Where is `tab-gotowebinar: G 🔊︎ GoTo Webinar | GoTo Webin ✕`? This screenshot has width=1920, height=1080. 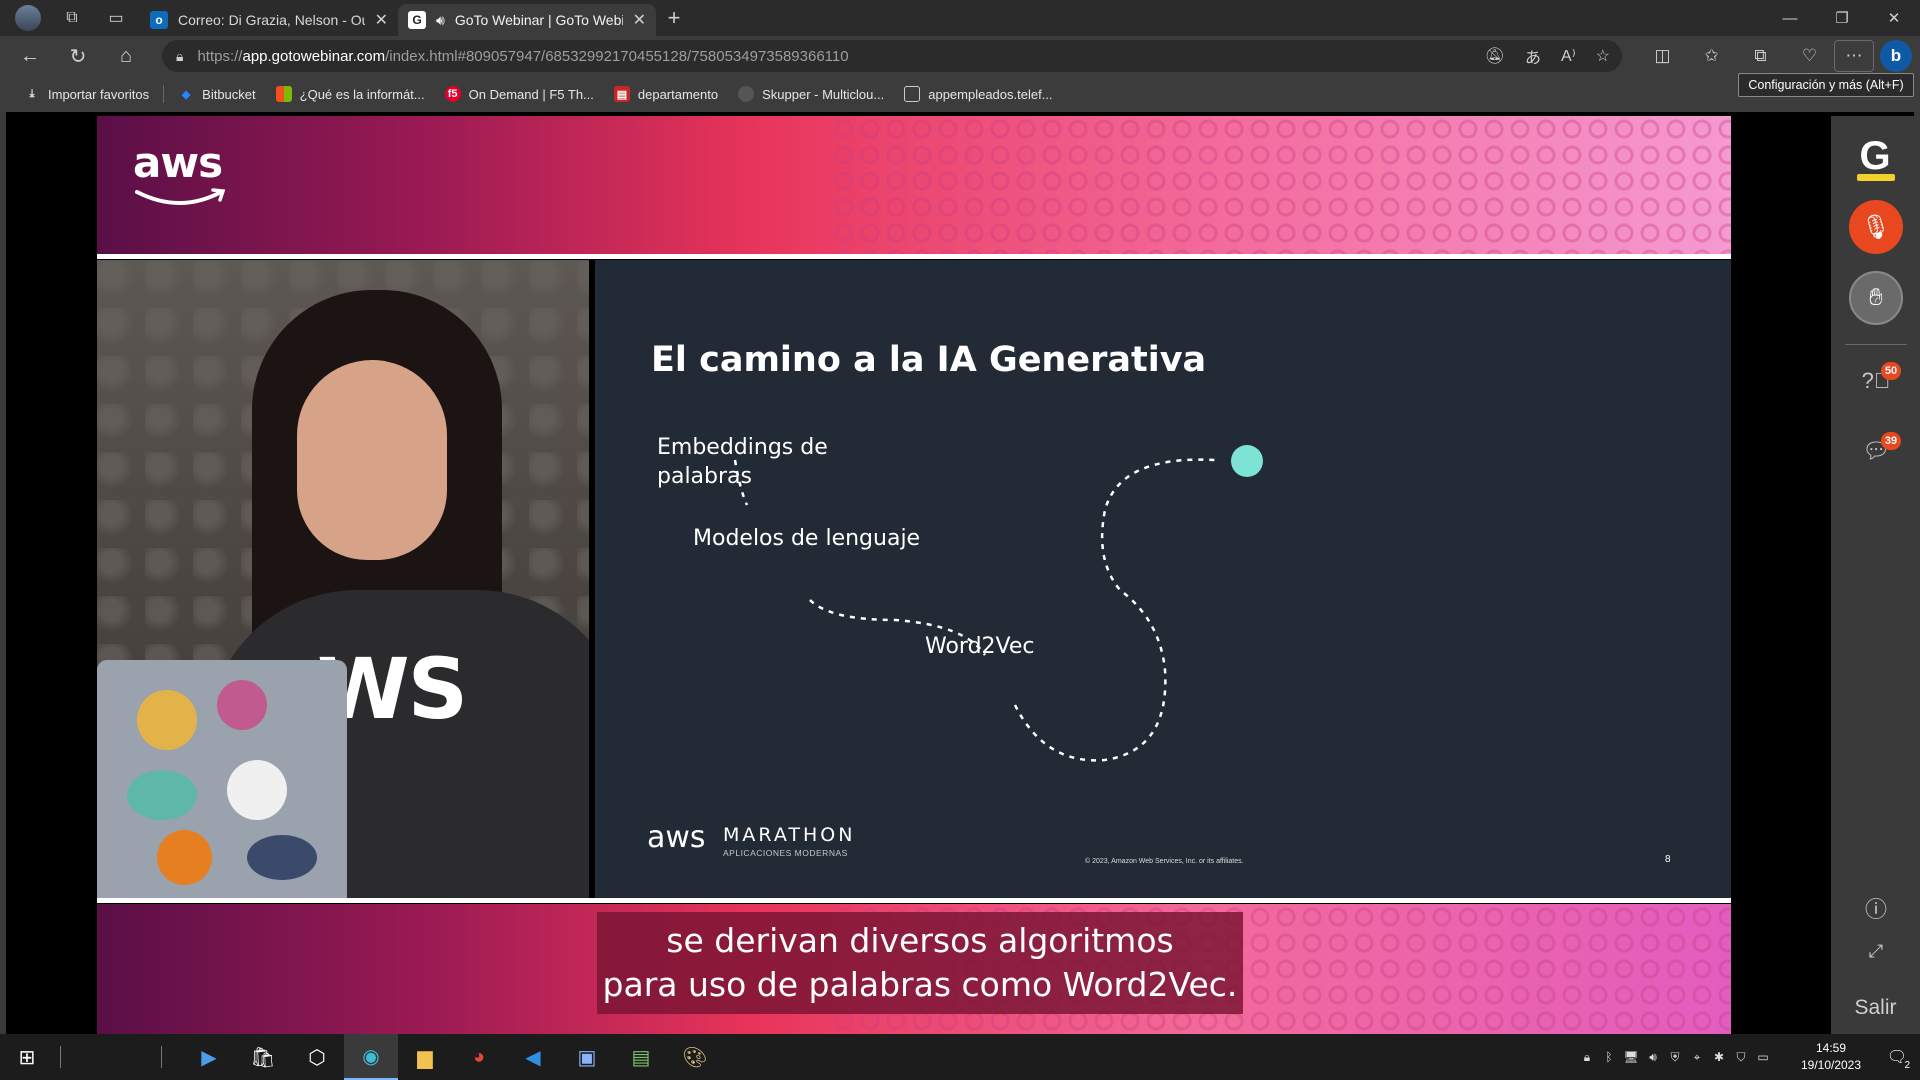
tab-gotowebinar: G 🔊︎ GoTo Webinar | GoTo Webin ✕ is located at coordinates (527, 20).